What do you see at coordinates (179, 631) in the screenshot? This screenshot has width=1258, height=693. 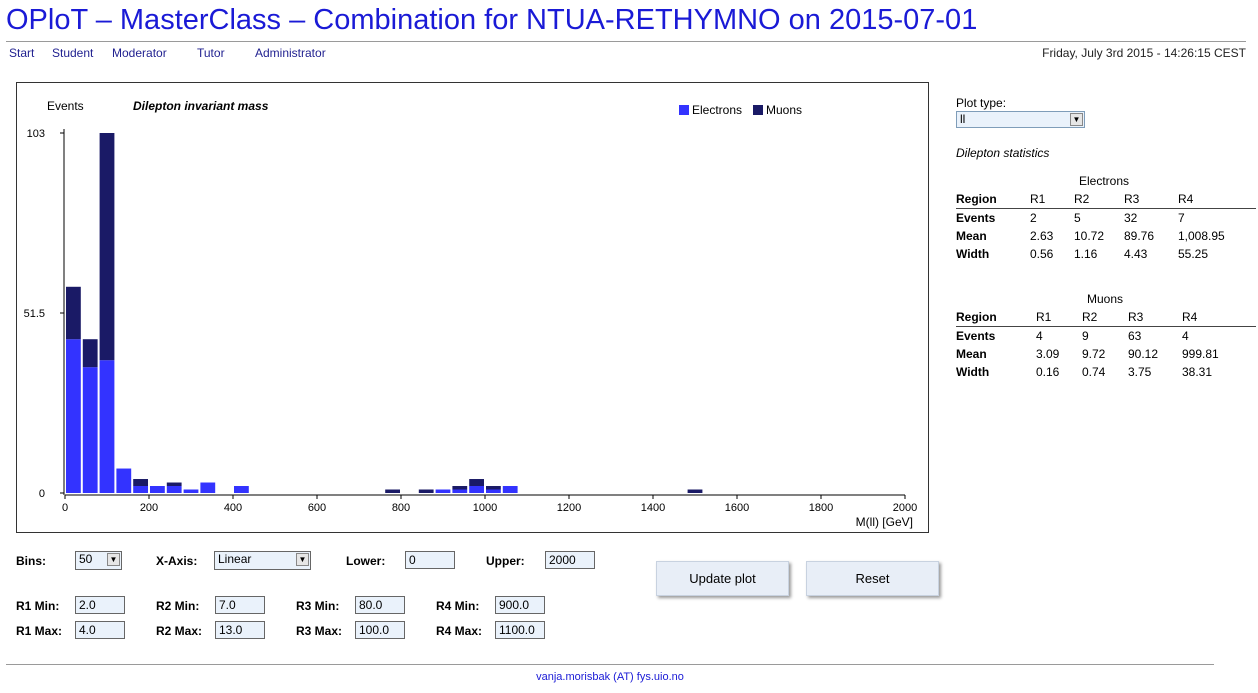 I see `r2-max-label: R2 Max:` at bounding box center [179, 631].